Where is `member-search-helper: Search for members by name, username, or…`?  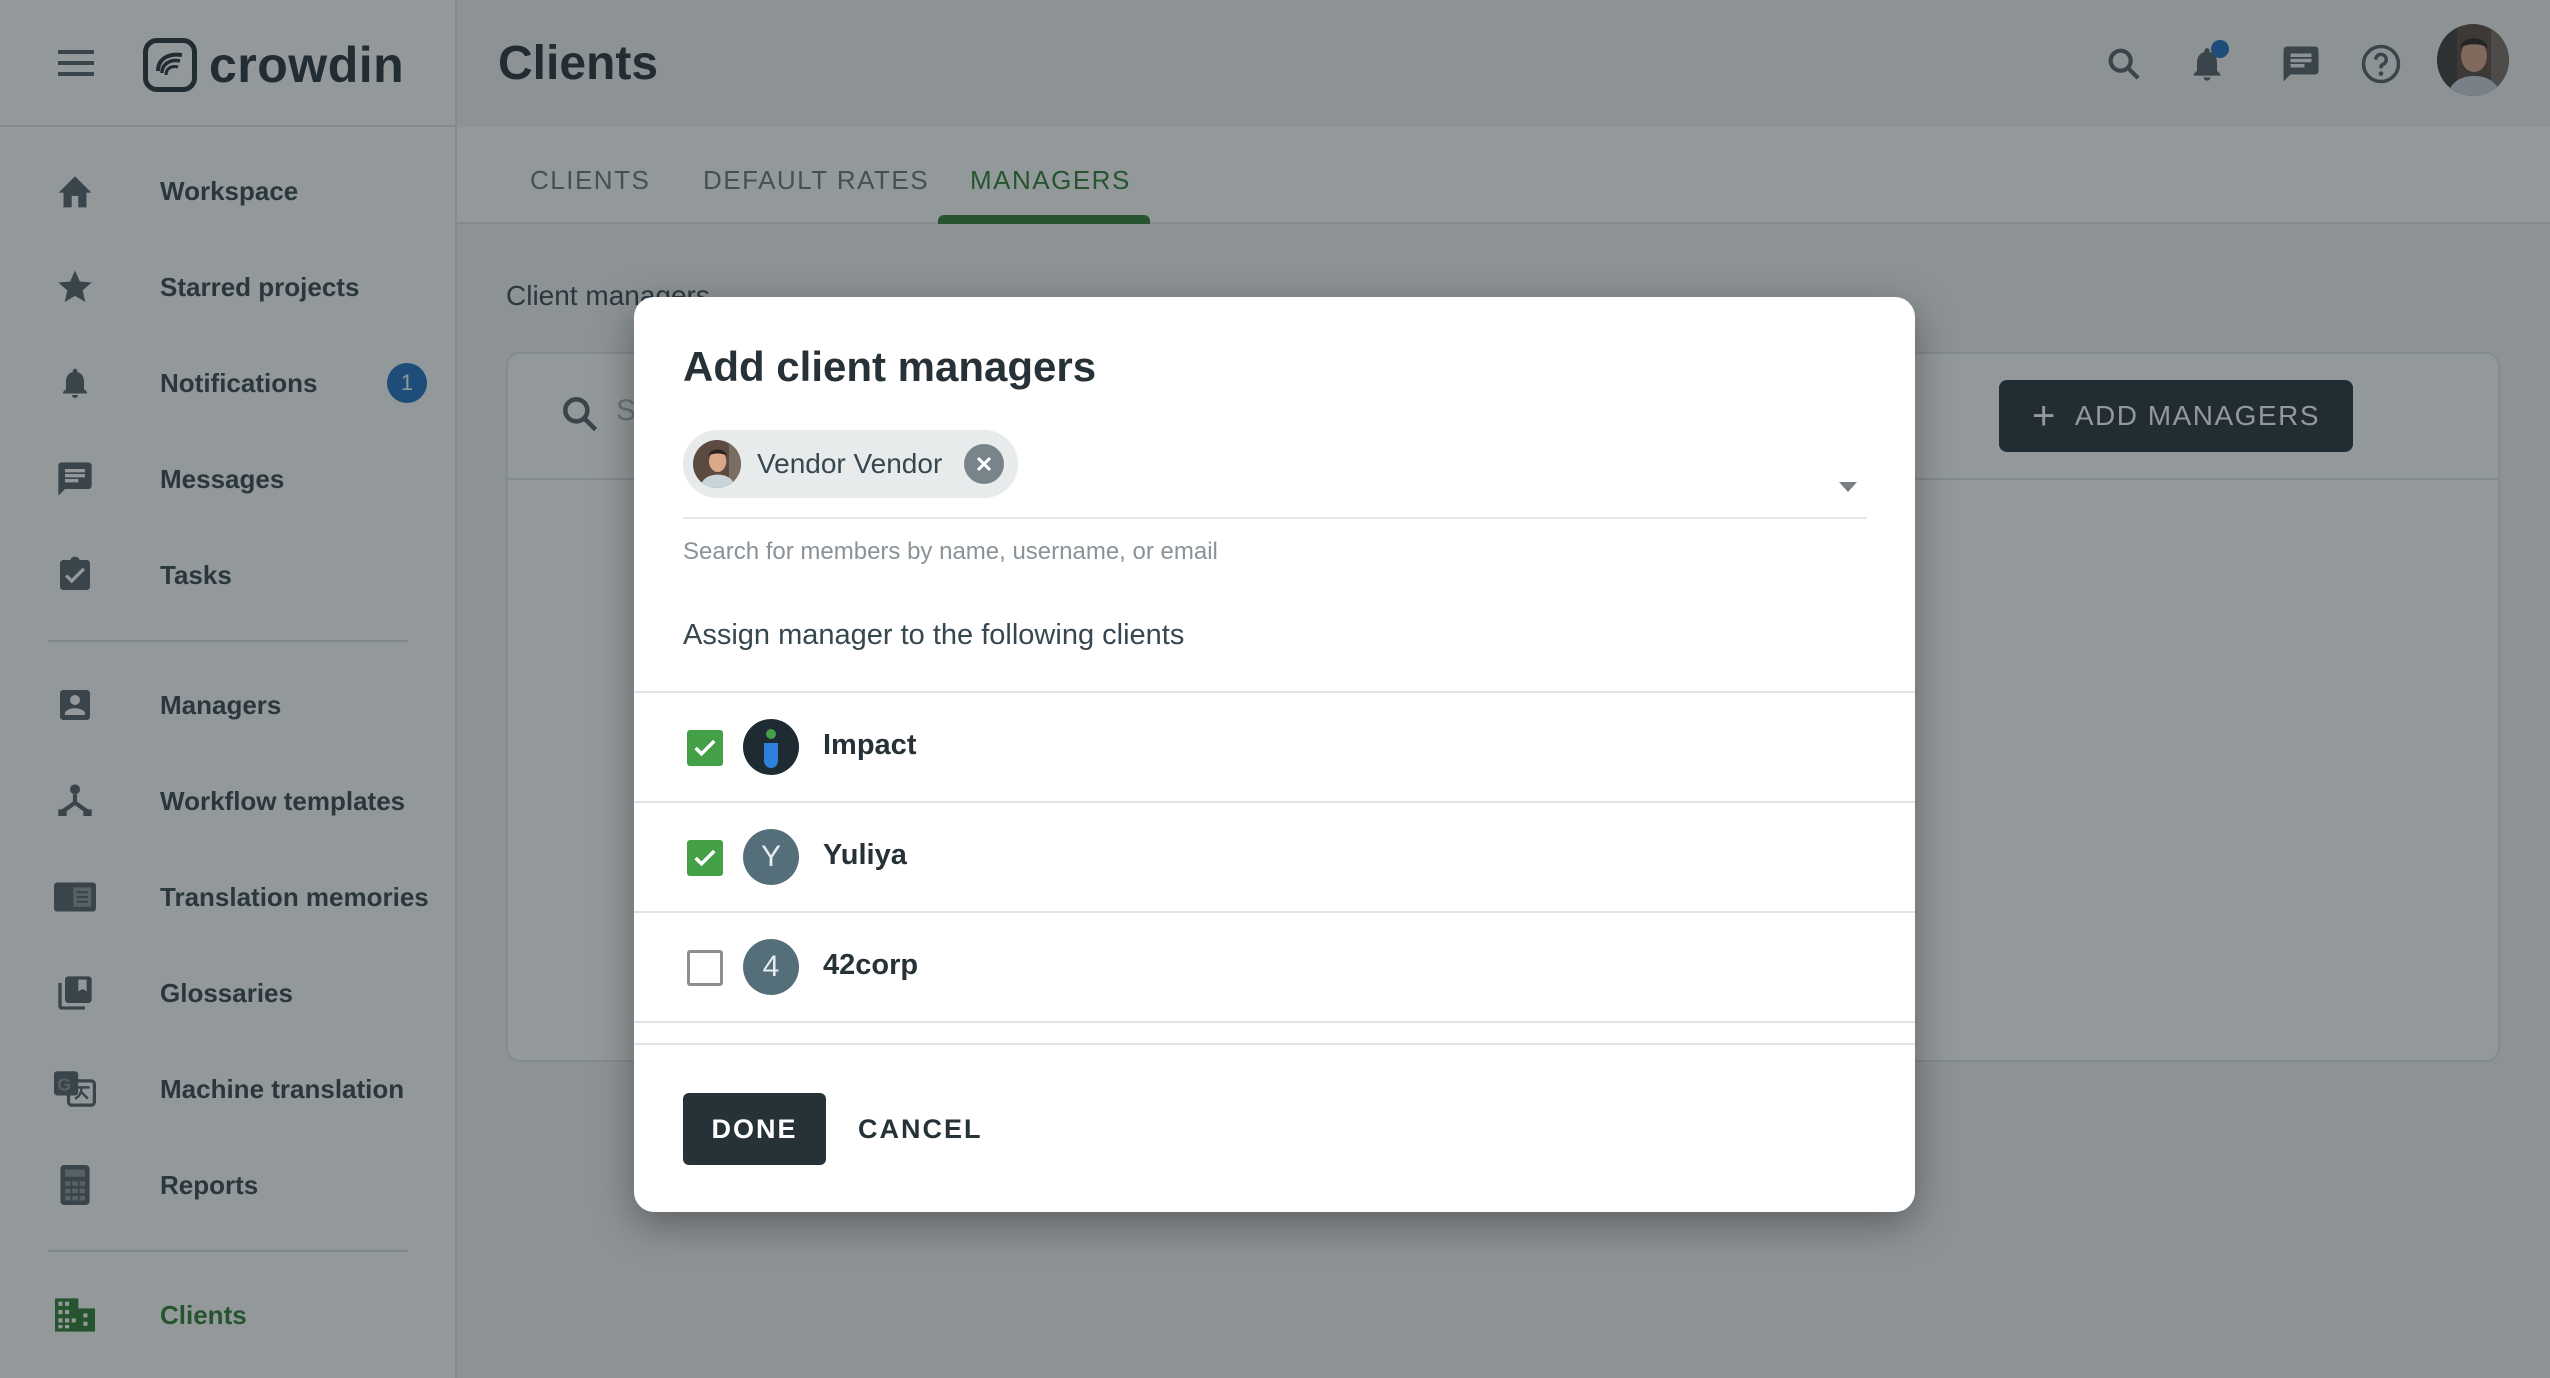
member-search-helper: Search for members by name, username, or… is located at coordinates (950, 551).